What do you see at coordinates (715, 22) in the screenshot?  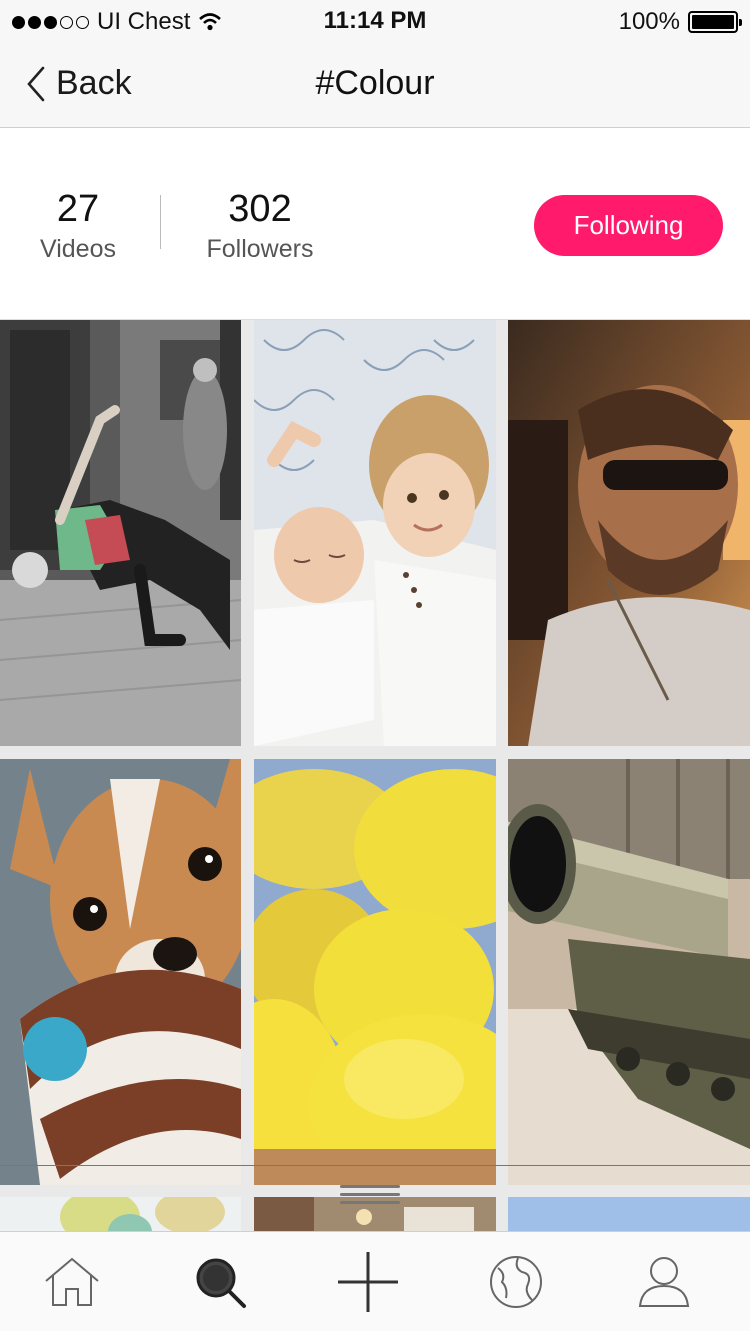 I see `battery-icon` at bounding box center [715, 22].